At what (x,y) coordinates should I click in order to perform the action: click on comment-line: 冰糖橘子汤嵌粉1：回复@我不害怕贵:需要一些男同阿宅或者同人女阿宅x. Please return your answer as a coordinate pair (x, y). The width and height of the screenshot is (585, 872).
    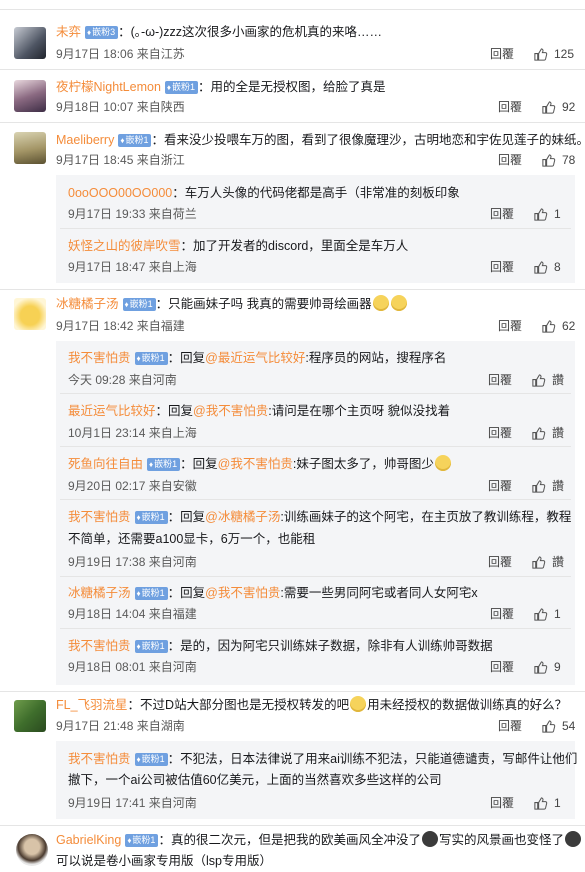
    Looking at the image, I should click on (273, 593).